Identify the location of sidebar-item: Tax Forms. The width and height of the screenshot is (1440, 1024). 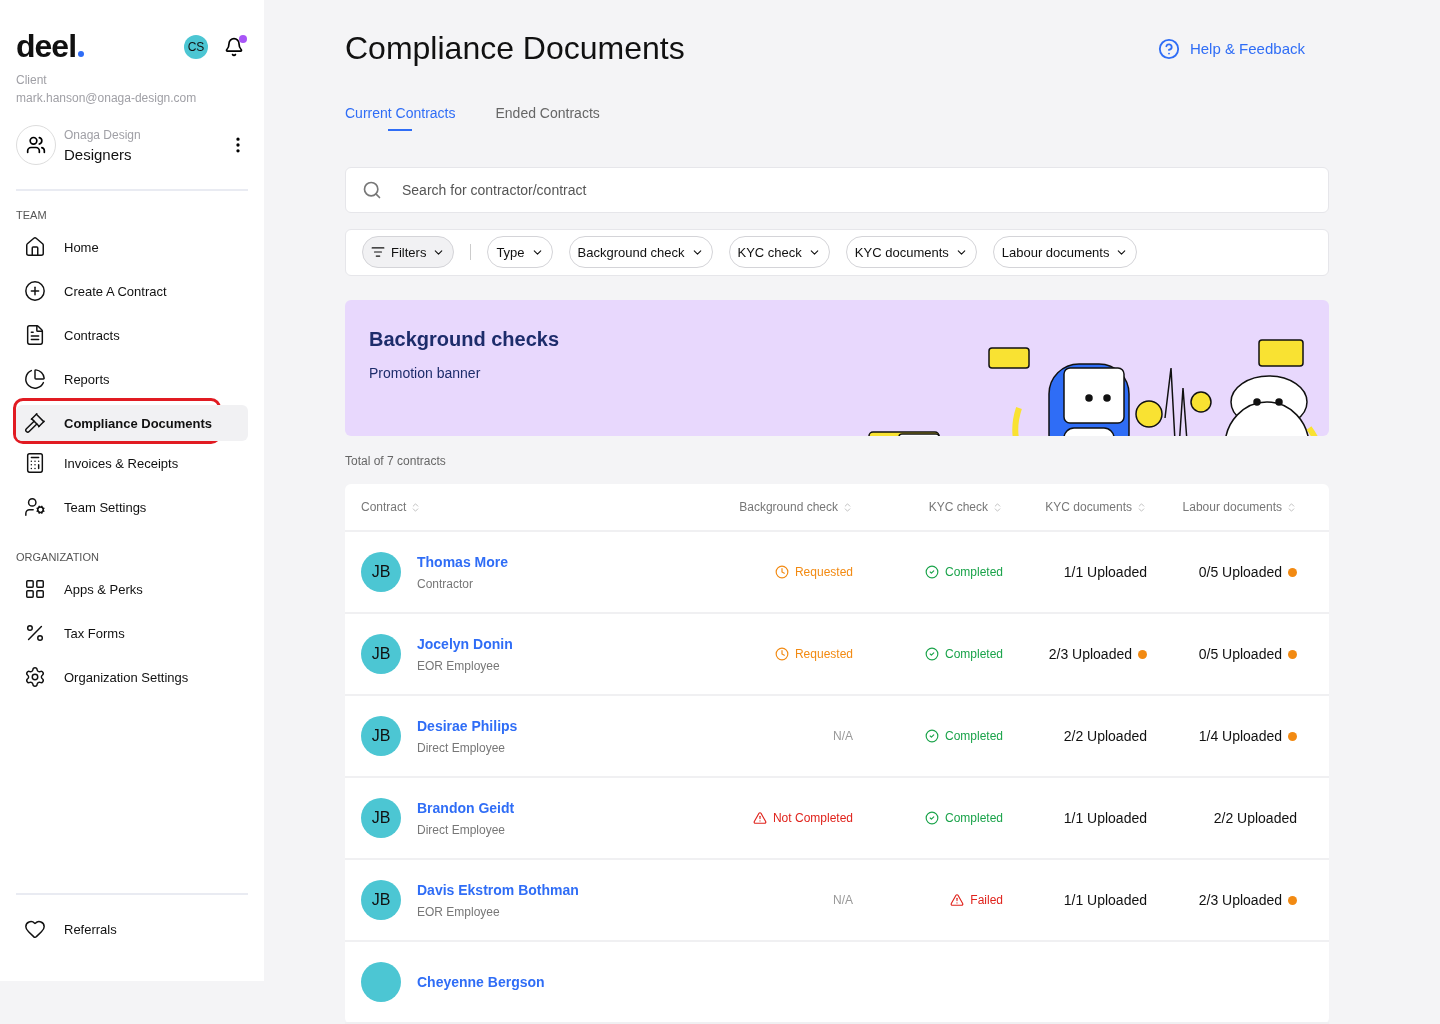
(132, 633).